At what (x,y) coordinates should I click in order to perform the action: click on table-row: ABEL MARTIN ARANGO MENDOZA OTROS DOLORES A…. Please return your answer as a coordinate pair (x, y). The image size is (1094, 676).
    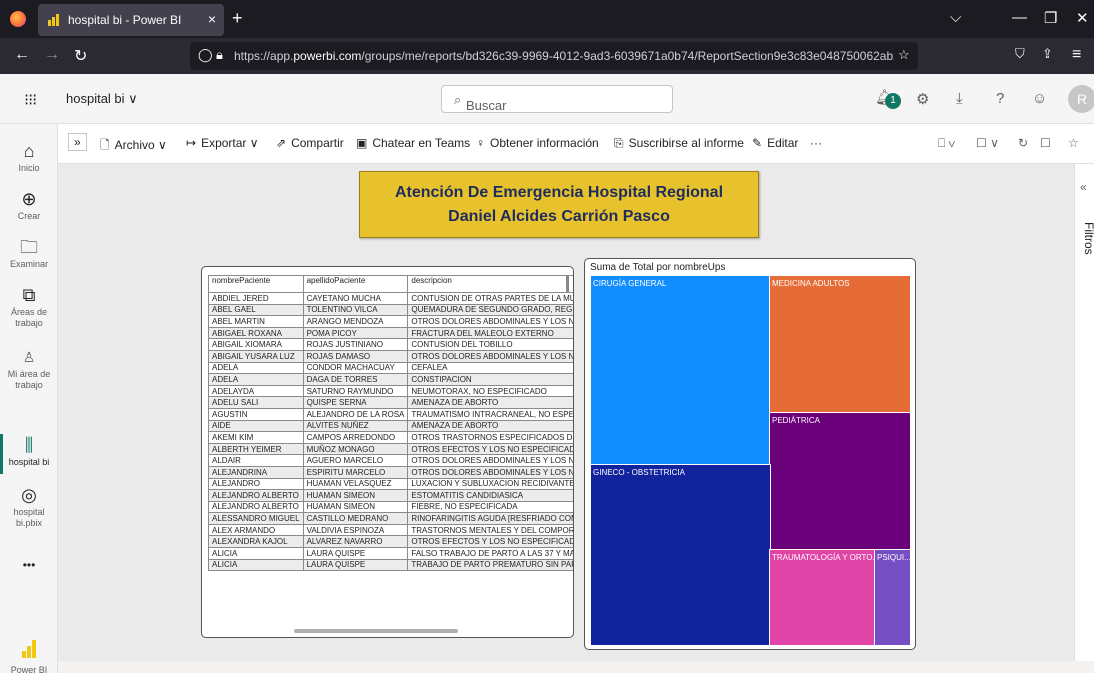
    Looking at the image, I should click on (390, 321).